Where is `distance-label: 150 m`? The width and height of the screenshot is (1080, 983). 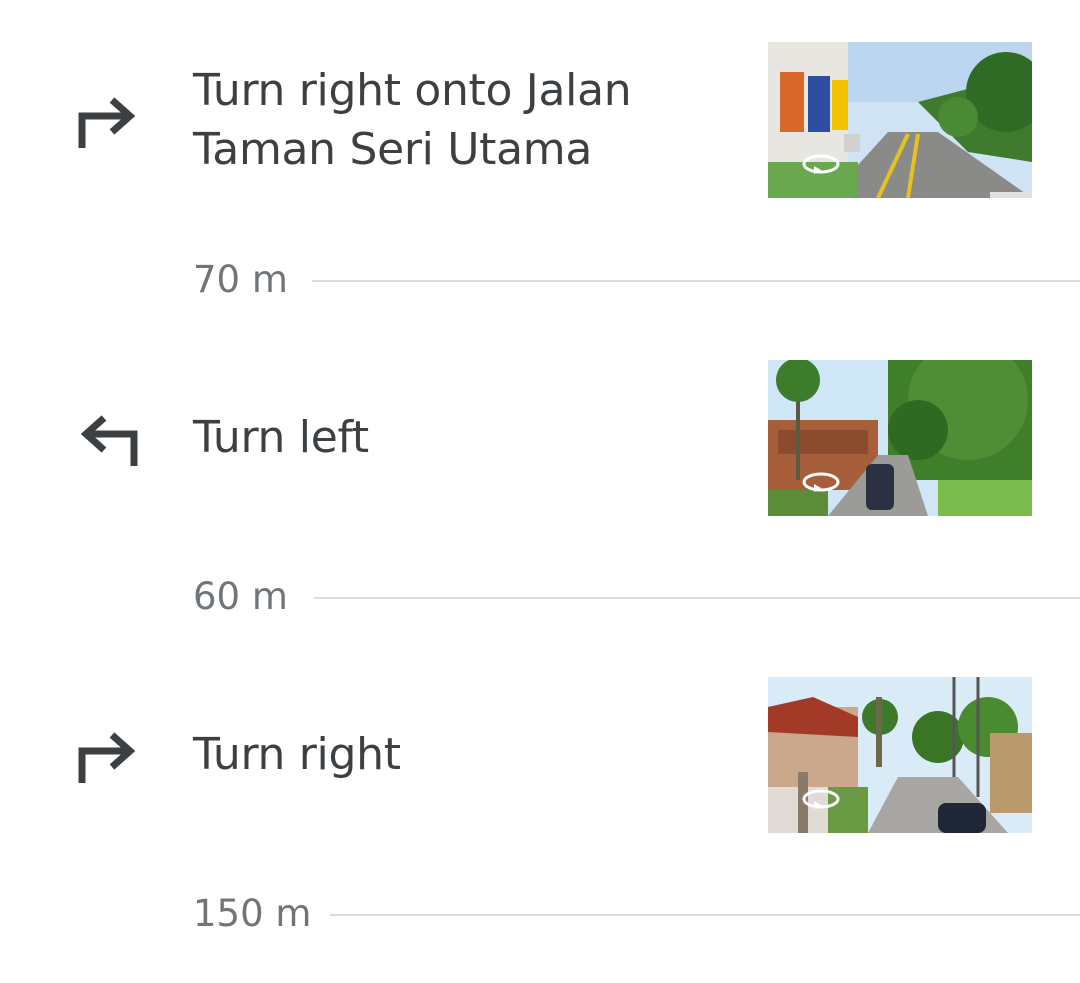 distance-label: 150 m is located at coordinates (252, 913).